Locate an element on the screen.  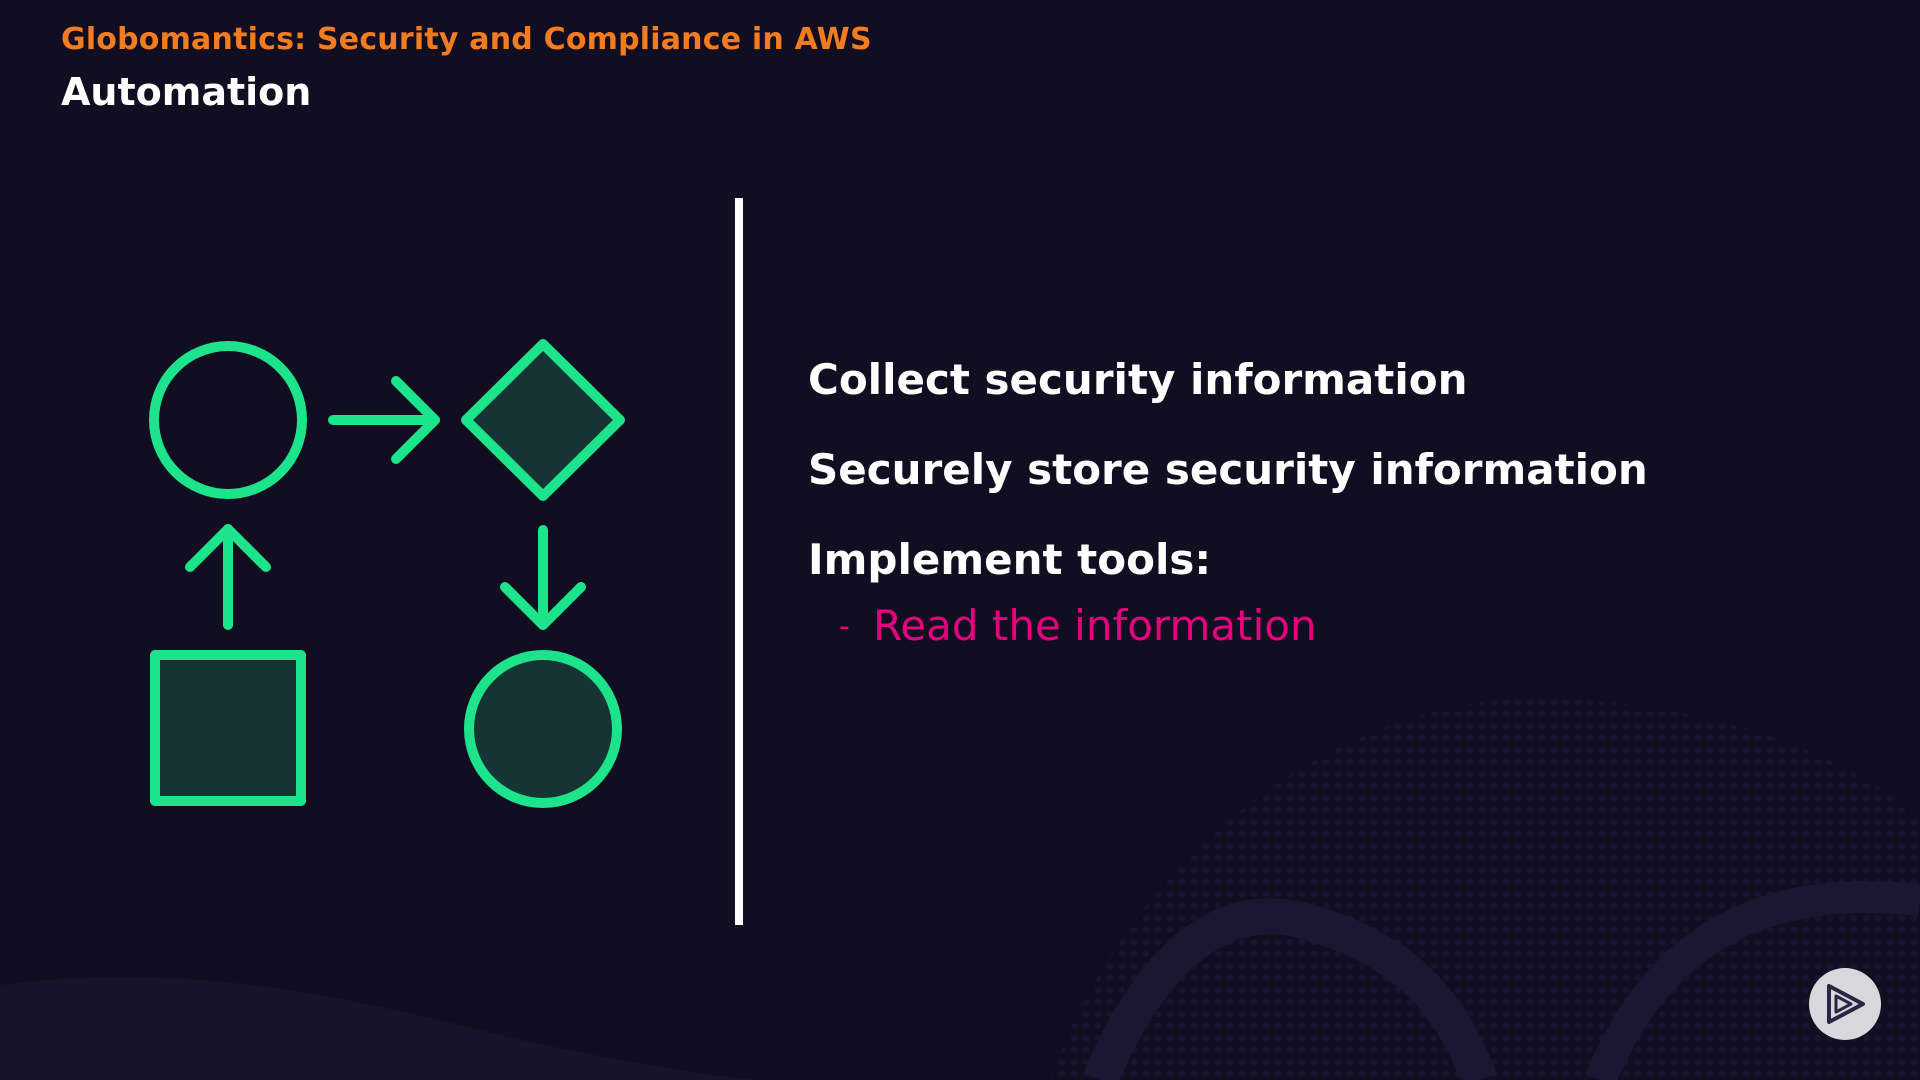
bullet-implement: Implement tools: is located at coordinates (1010, 559).